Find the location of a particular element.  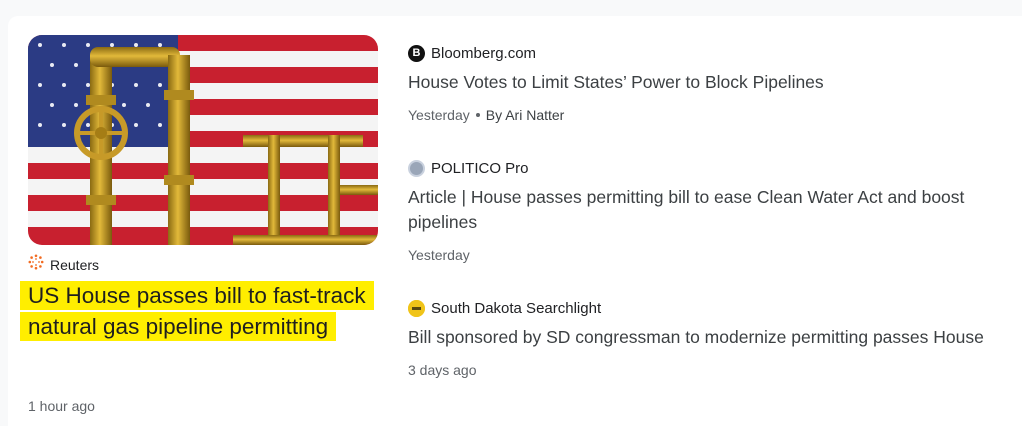

related-timestamp: 3 days ago is located at coordinates (442, 370).